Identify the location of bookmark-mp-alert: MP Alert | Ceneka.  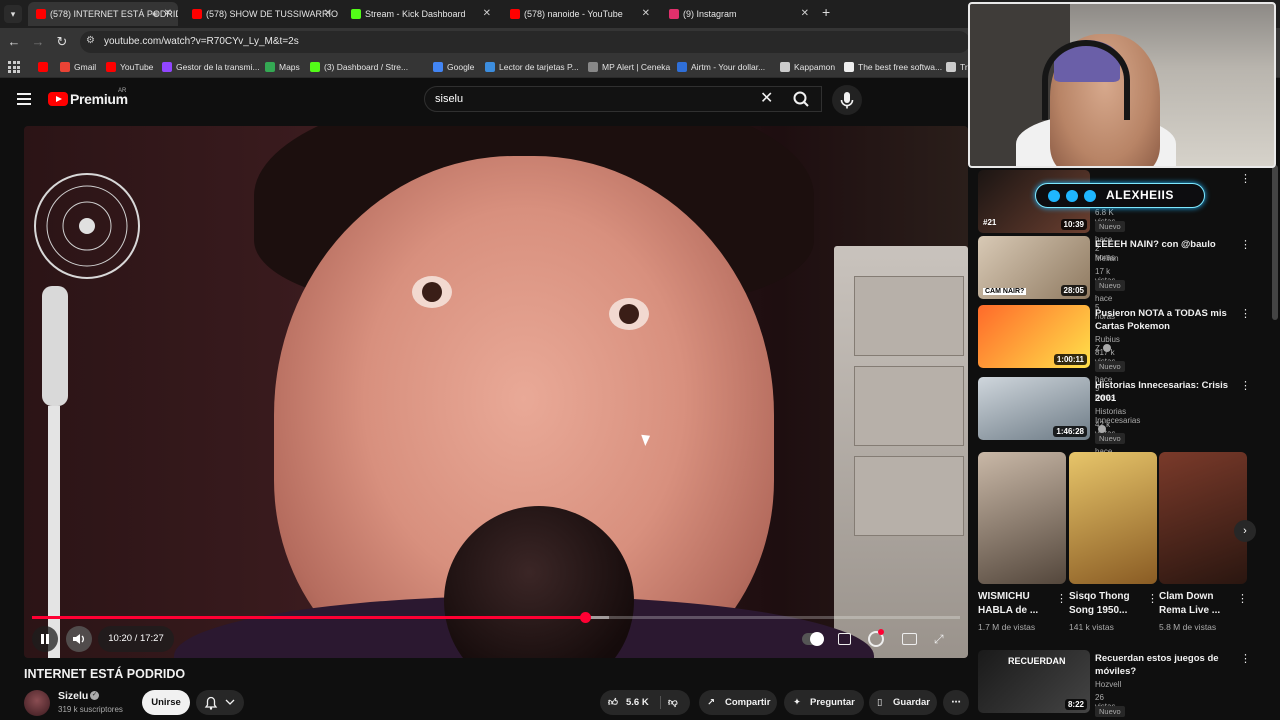
(629, 67).